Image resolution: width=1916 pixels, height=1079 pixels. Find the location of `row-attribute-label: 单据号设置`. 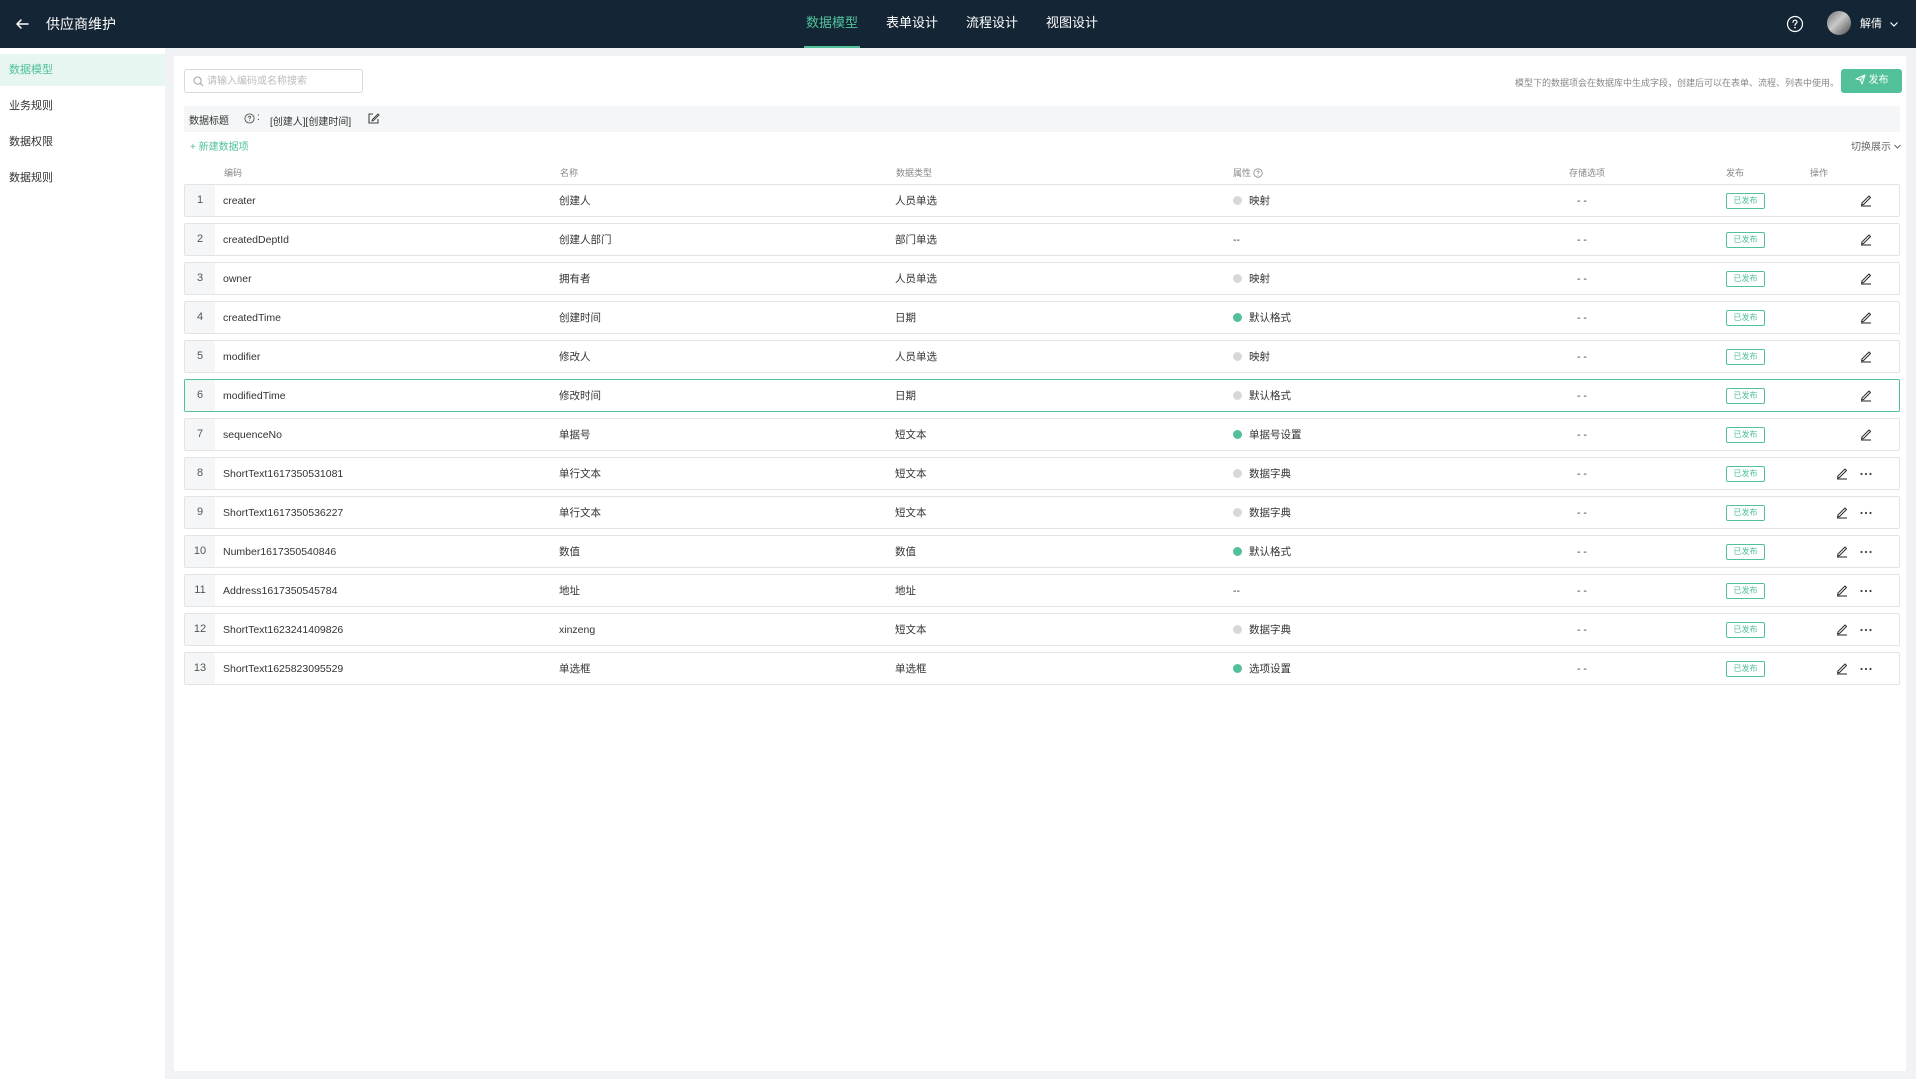

row-attribute-label: 单据号设置 is located at coordinates (1275, 435).